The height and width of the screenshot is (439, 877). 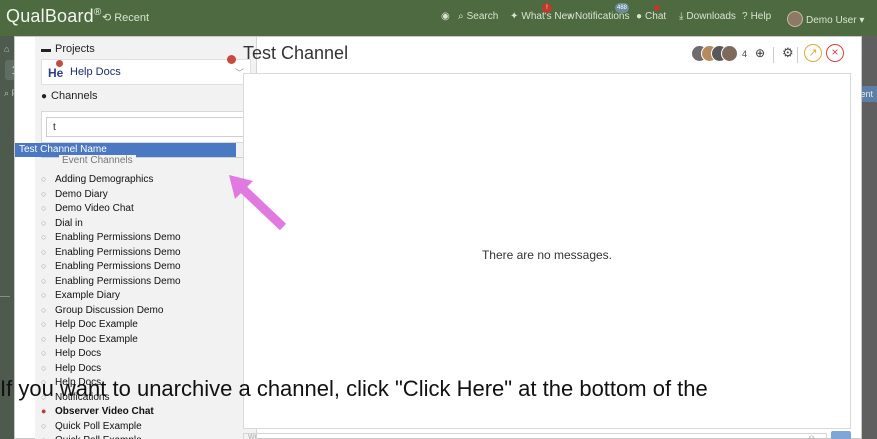 I want to click on channel-name: Demo Diary, so click(x=81, y=194).